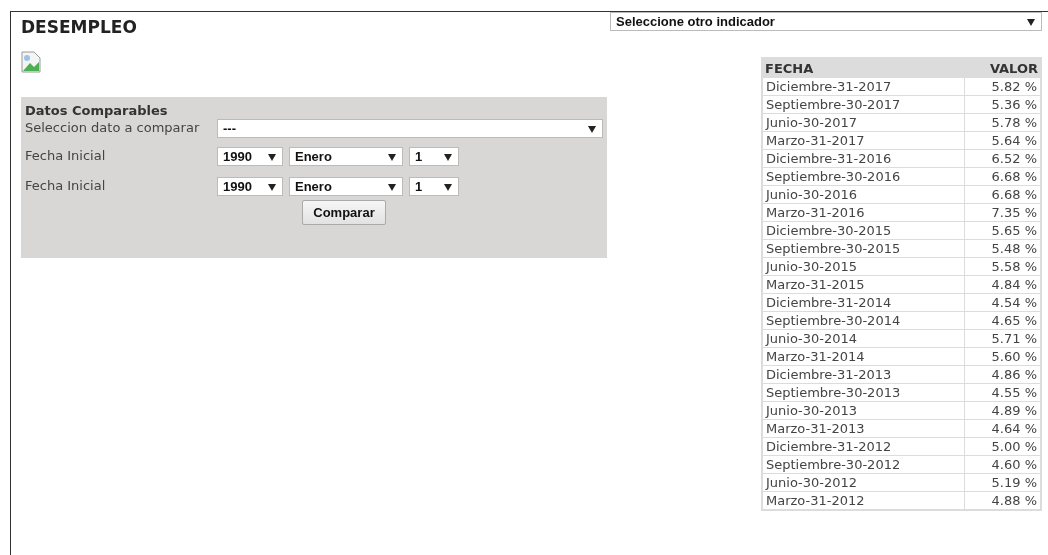  Describe the element at coordinates (1002, 68) in the screenshot. I see `column-header: VALOR` at that location.